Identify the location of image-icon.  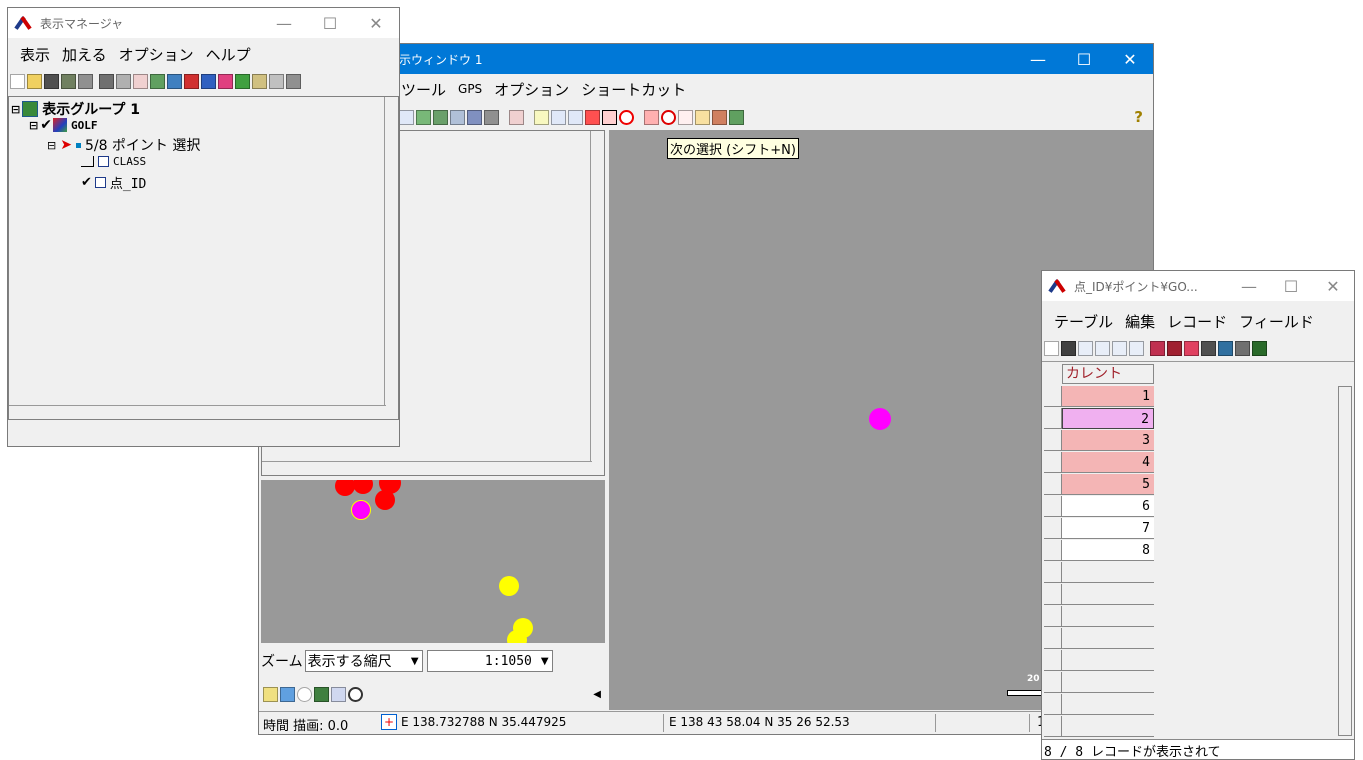
(736, 117).